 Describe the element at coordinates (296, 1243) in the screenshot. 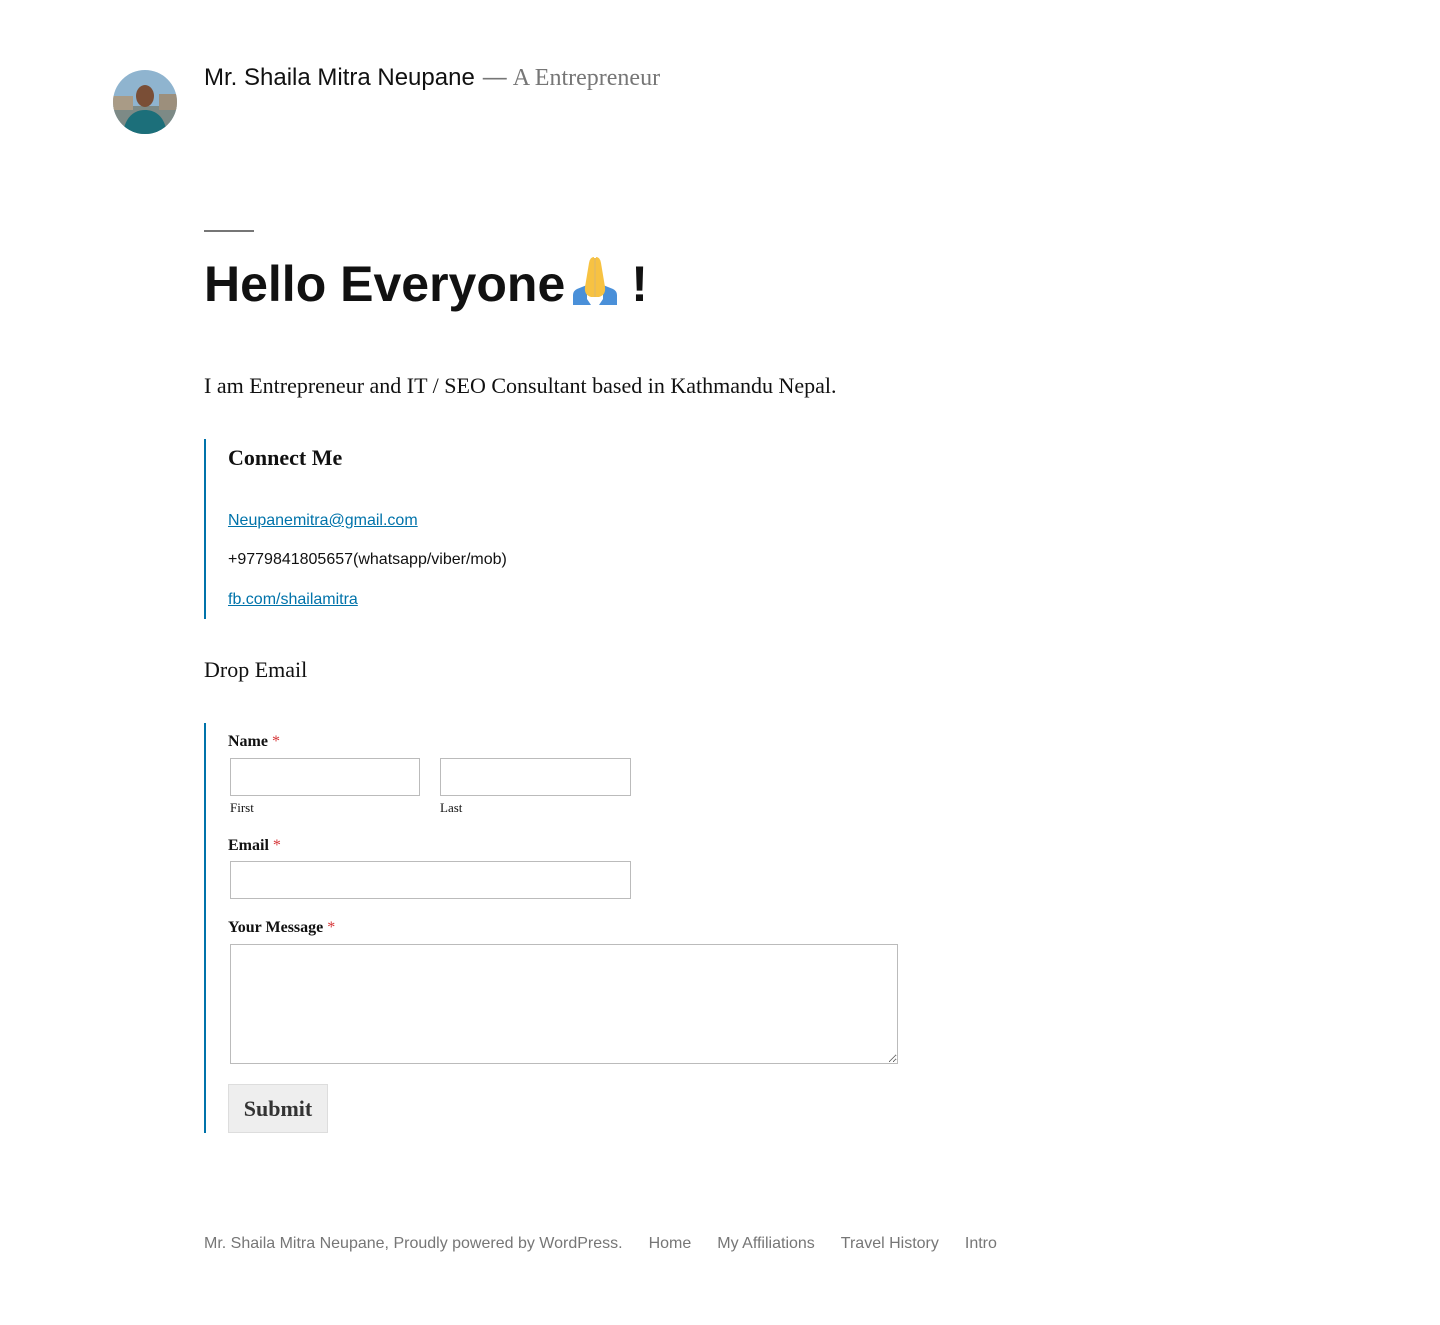

I see `footer-site-link: Mr. Shaila Mitra Neupane,` at that location.